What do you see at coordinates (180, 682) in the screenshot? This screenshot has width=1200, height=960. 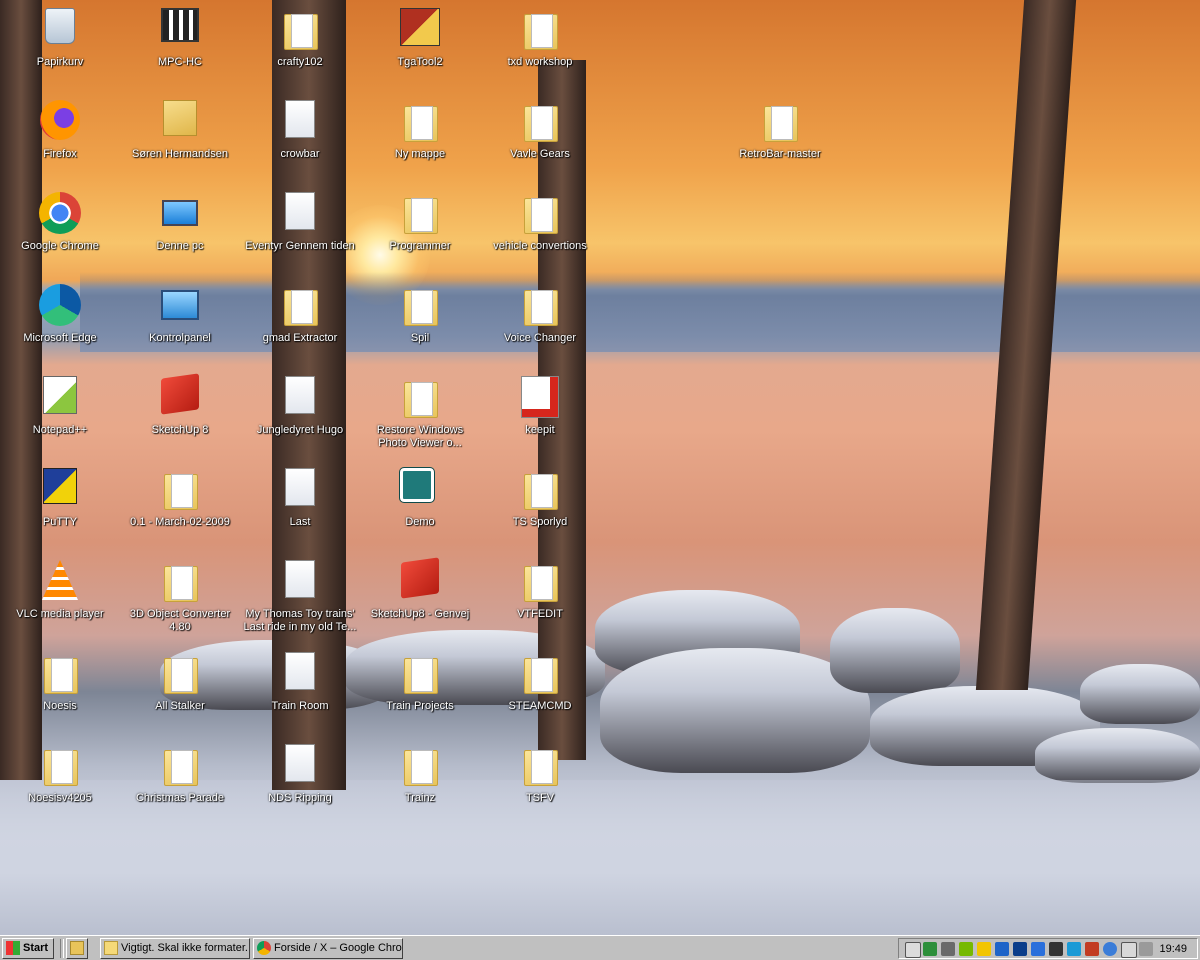 I see `desktop-icon: All Stalker` at bounding box center [180, 682].